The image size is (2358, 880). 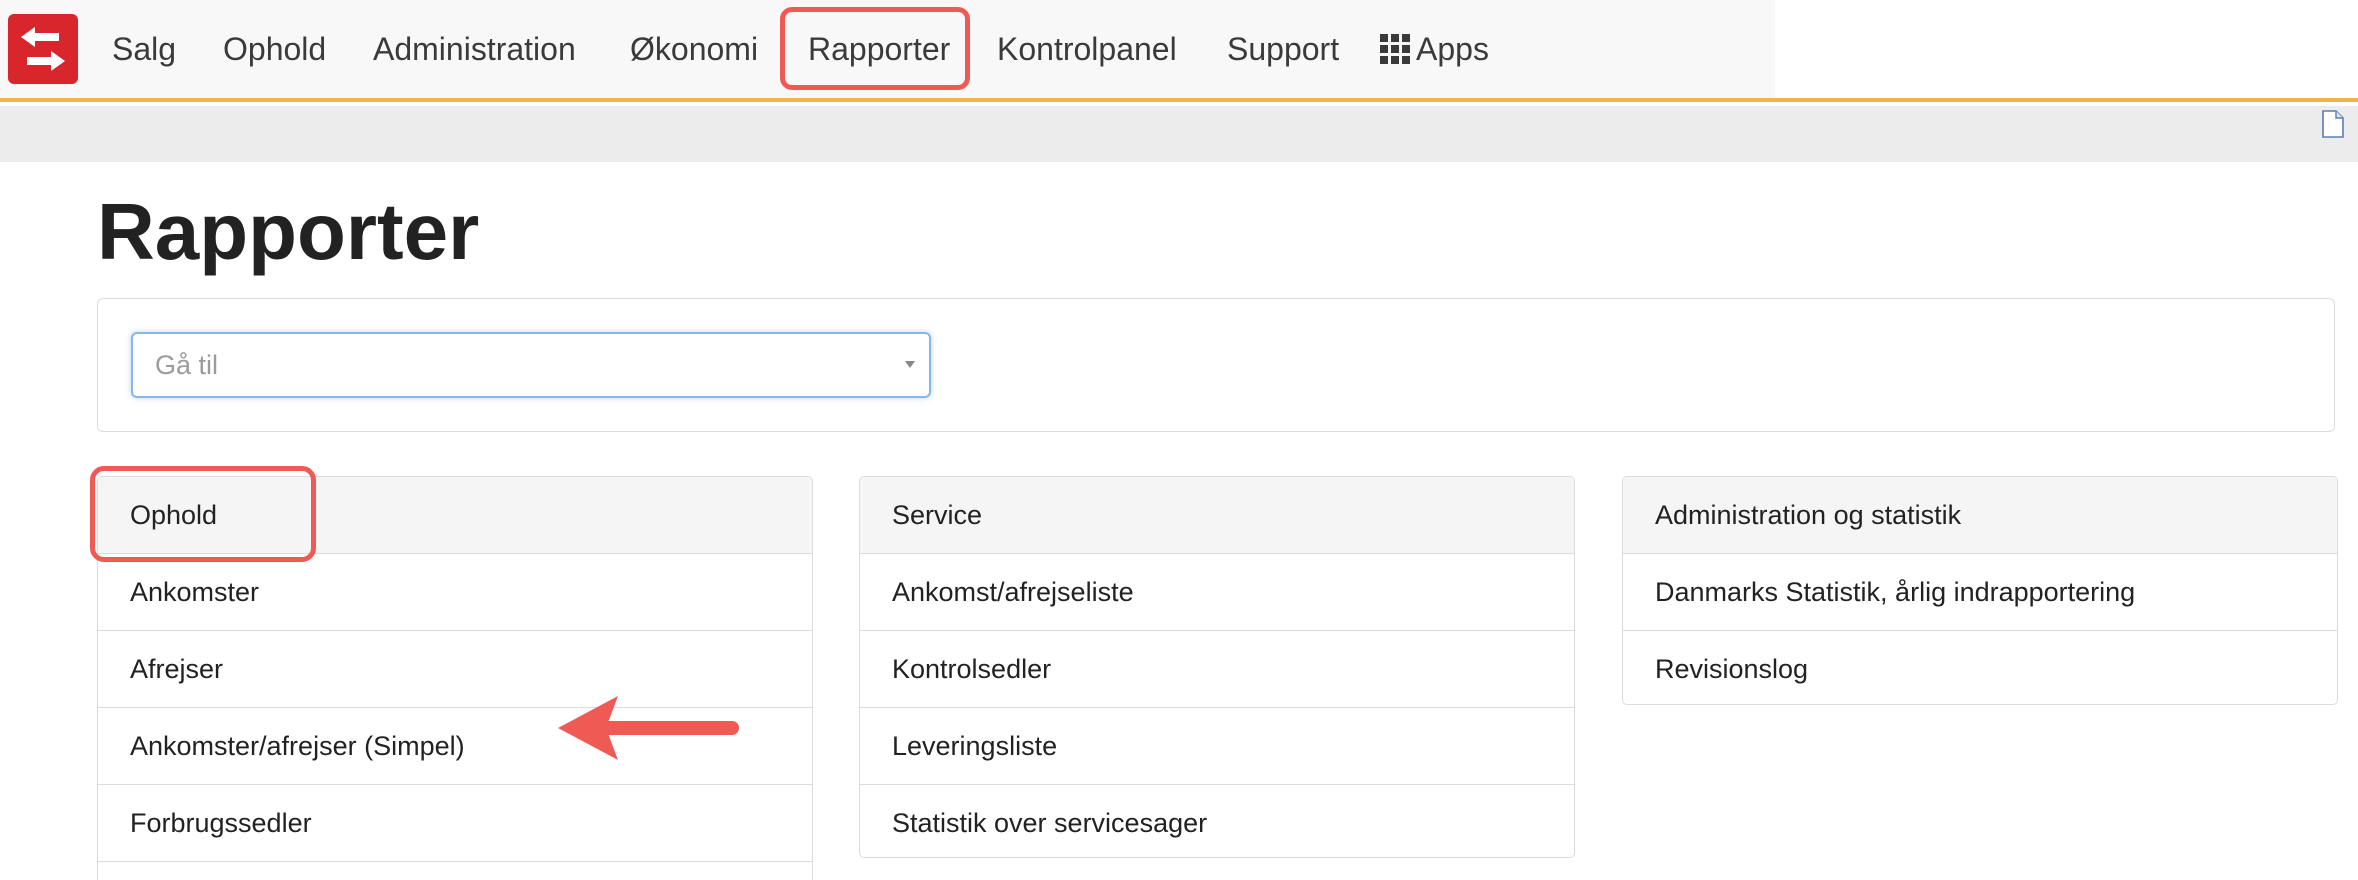 What do you see at coordinates (1283, 49) in the screenshot?
I see `nav-item-support: Support` at bounding box center [1283, 49].